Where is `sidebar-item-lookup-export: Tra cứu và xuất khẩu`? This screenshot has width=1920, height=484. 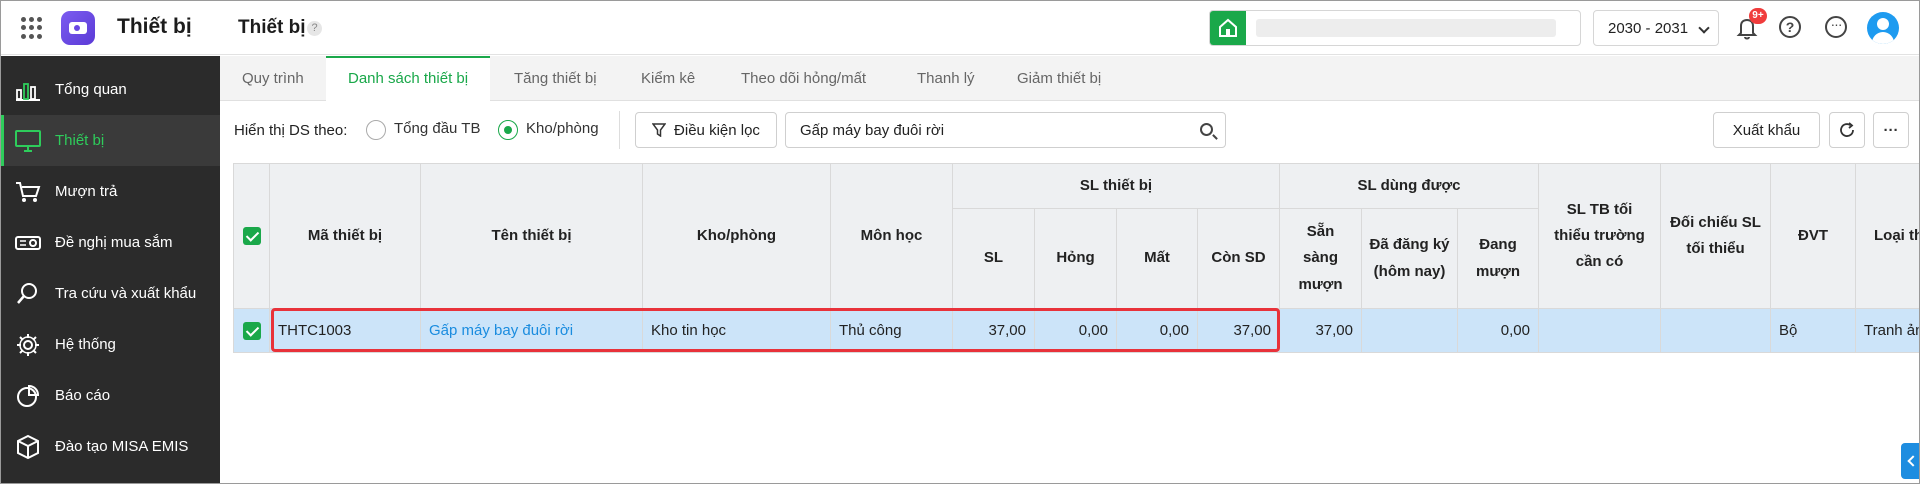
sidebar-item-lookup-export: Tra cứu và xuất khẩu is located at coordinates (110, 293).